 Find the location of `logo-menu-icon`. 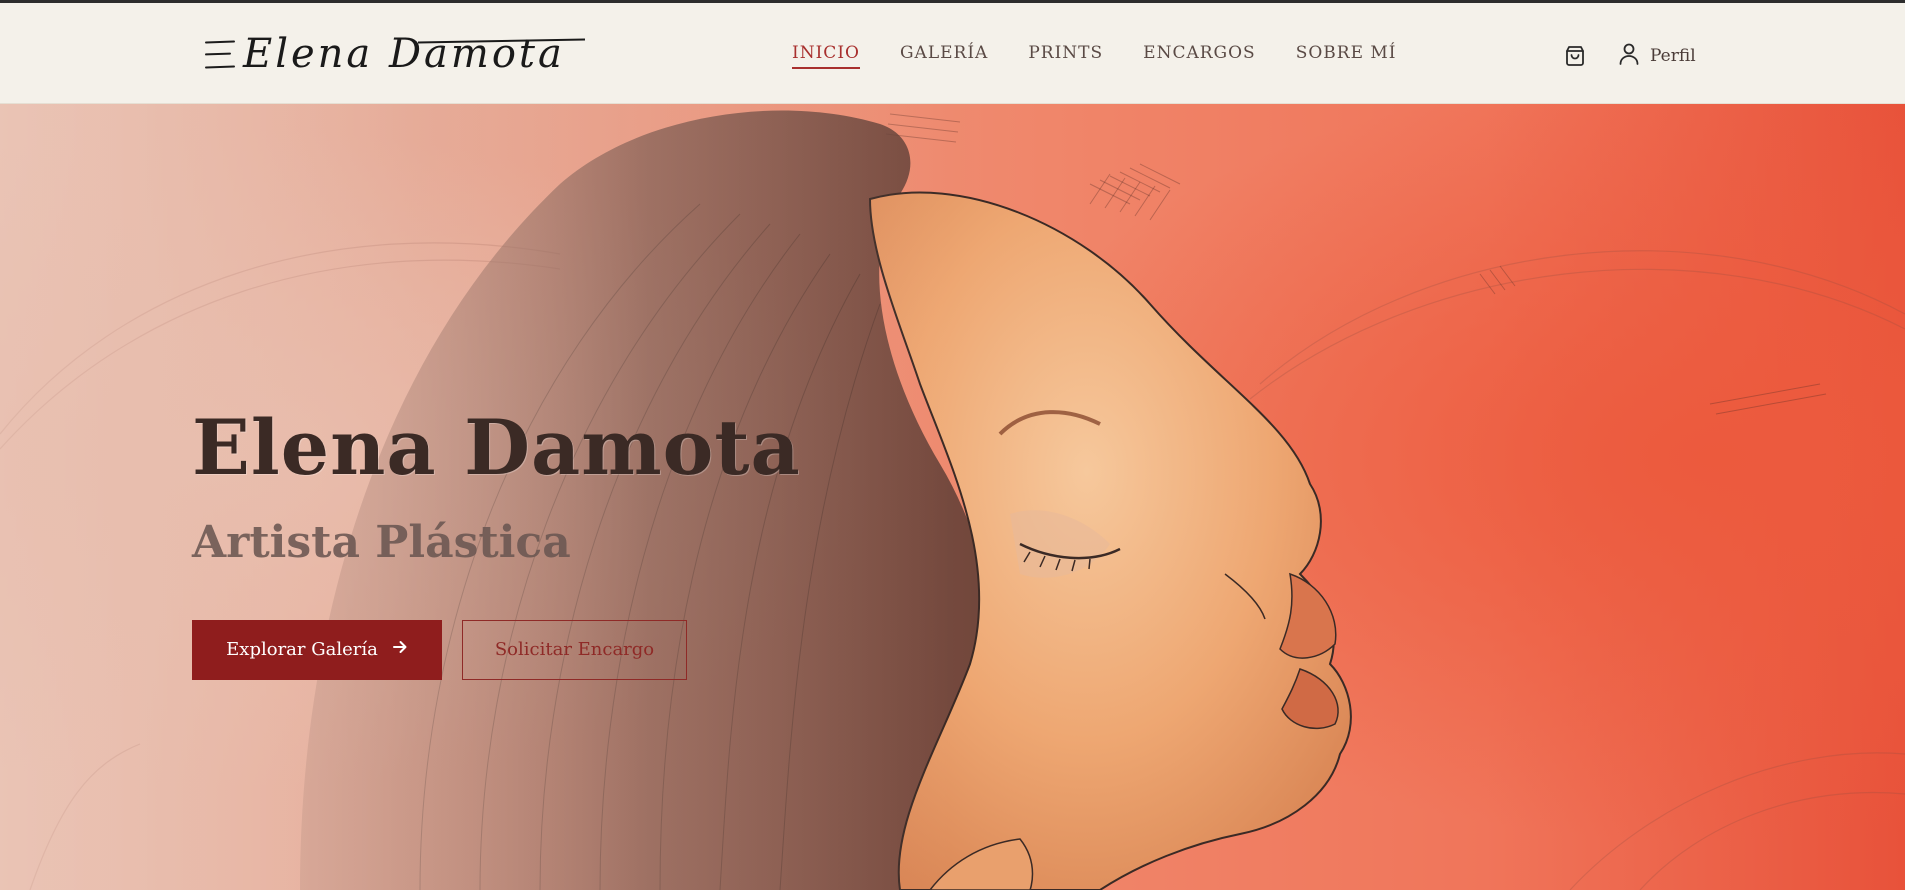

logo-menu-icon is located at coordinates (220, 54).